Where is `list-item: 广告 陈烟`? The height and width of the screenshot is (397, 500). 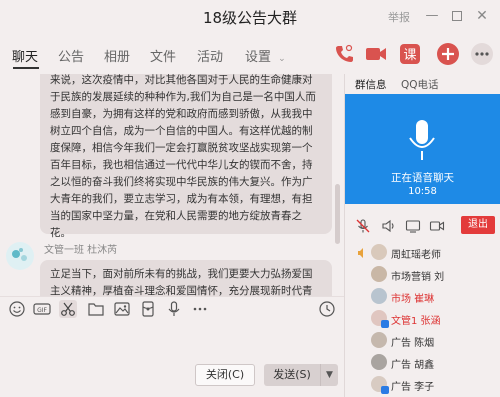 list-item: 广告 陈烟 is located at coordinates (422, 341).